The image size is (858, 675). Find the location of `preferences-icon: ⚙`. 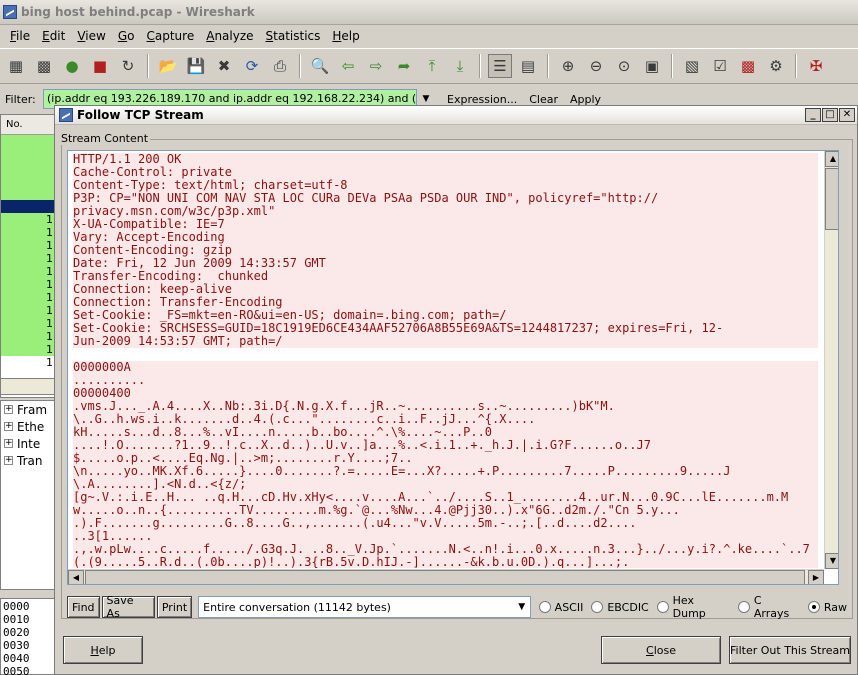

preferences-icon: ⚙ is located at coordinates (776, 66).